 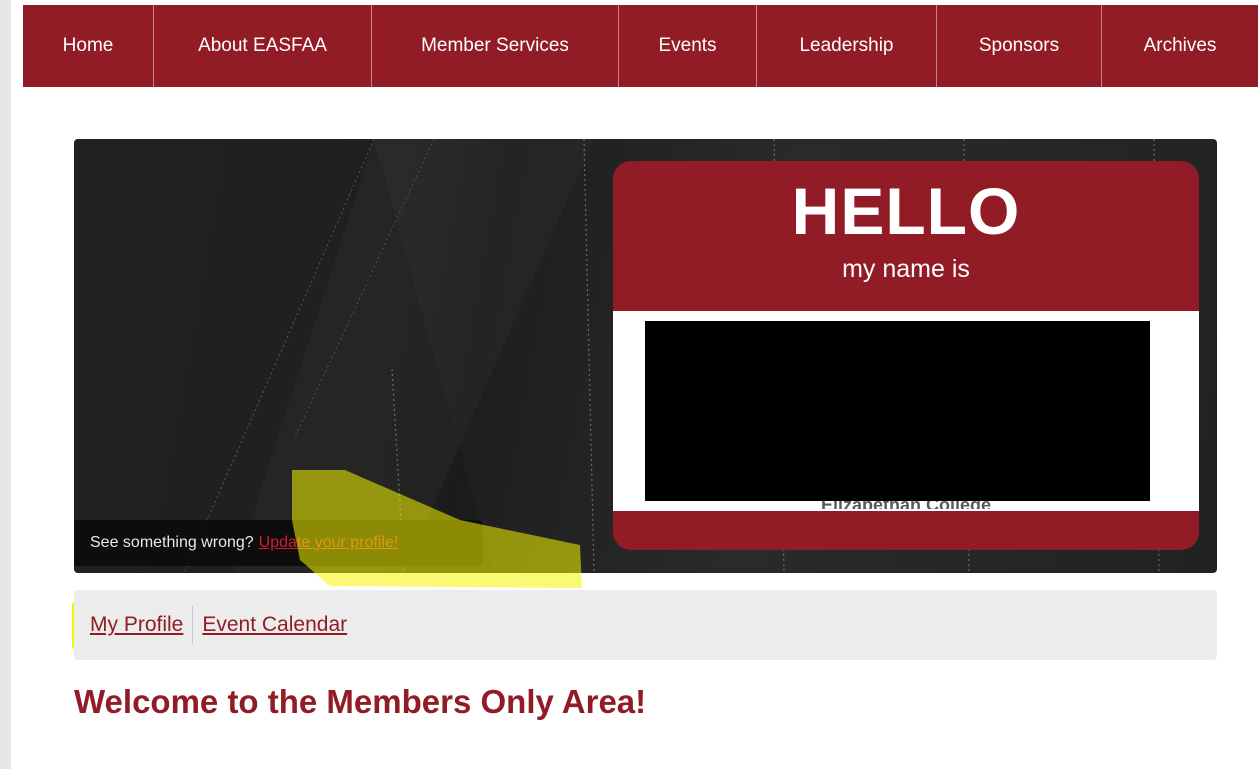 I want to click on my-name-is-label: my name is, so click(x=906, y=269).